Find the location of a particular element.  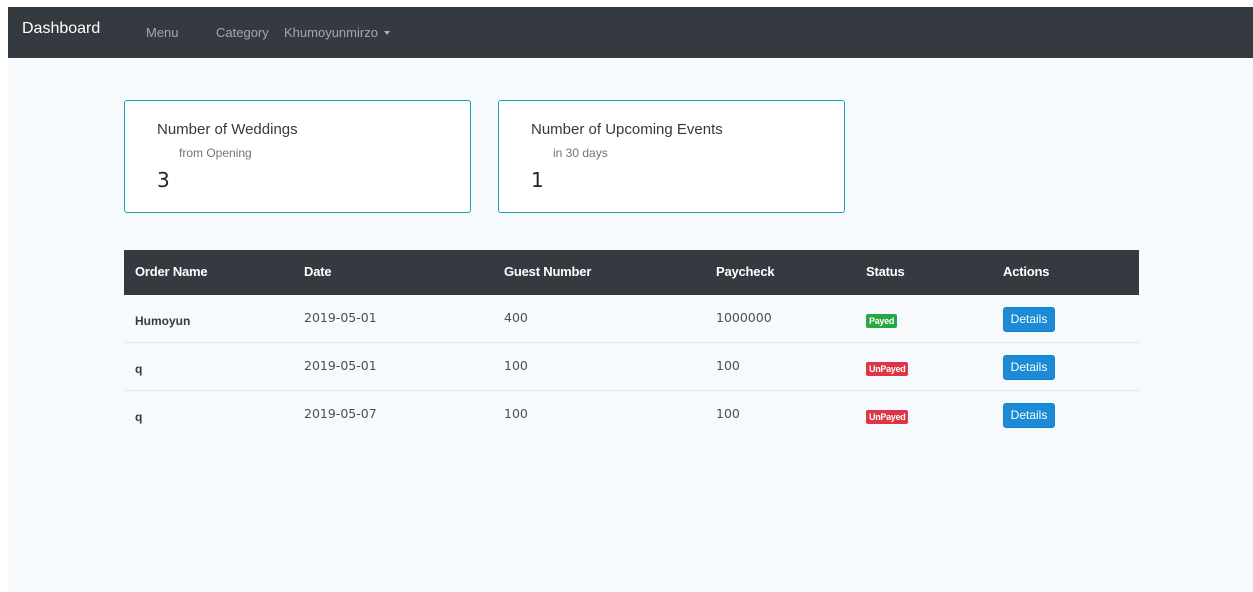

column-header-guest-number: Guest Number is located at coordinates (548, 271).